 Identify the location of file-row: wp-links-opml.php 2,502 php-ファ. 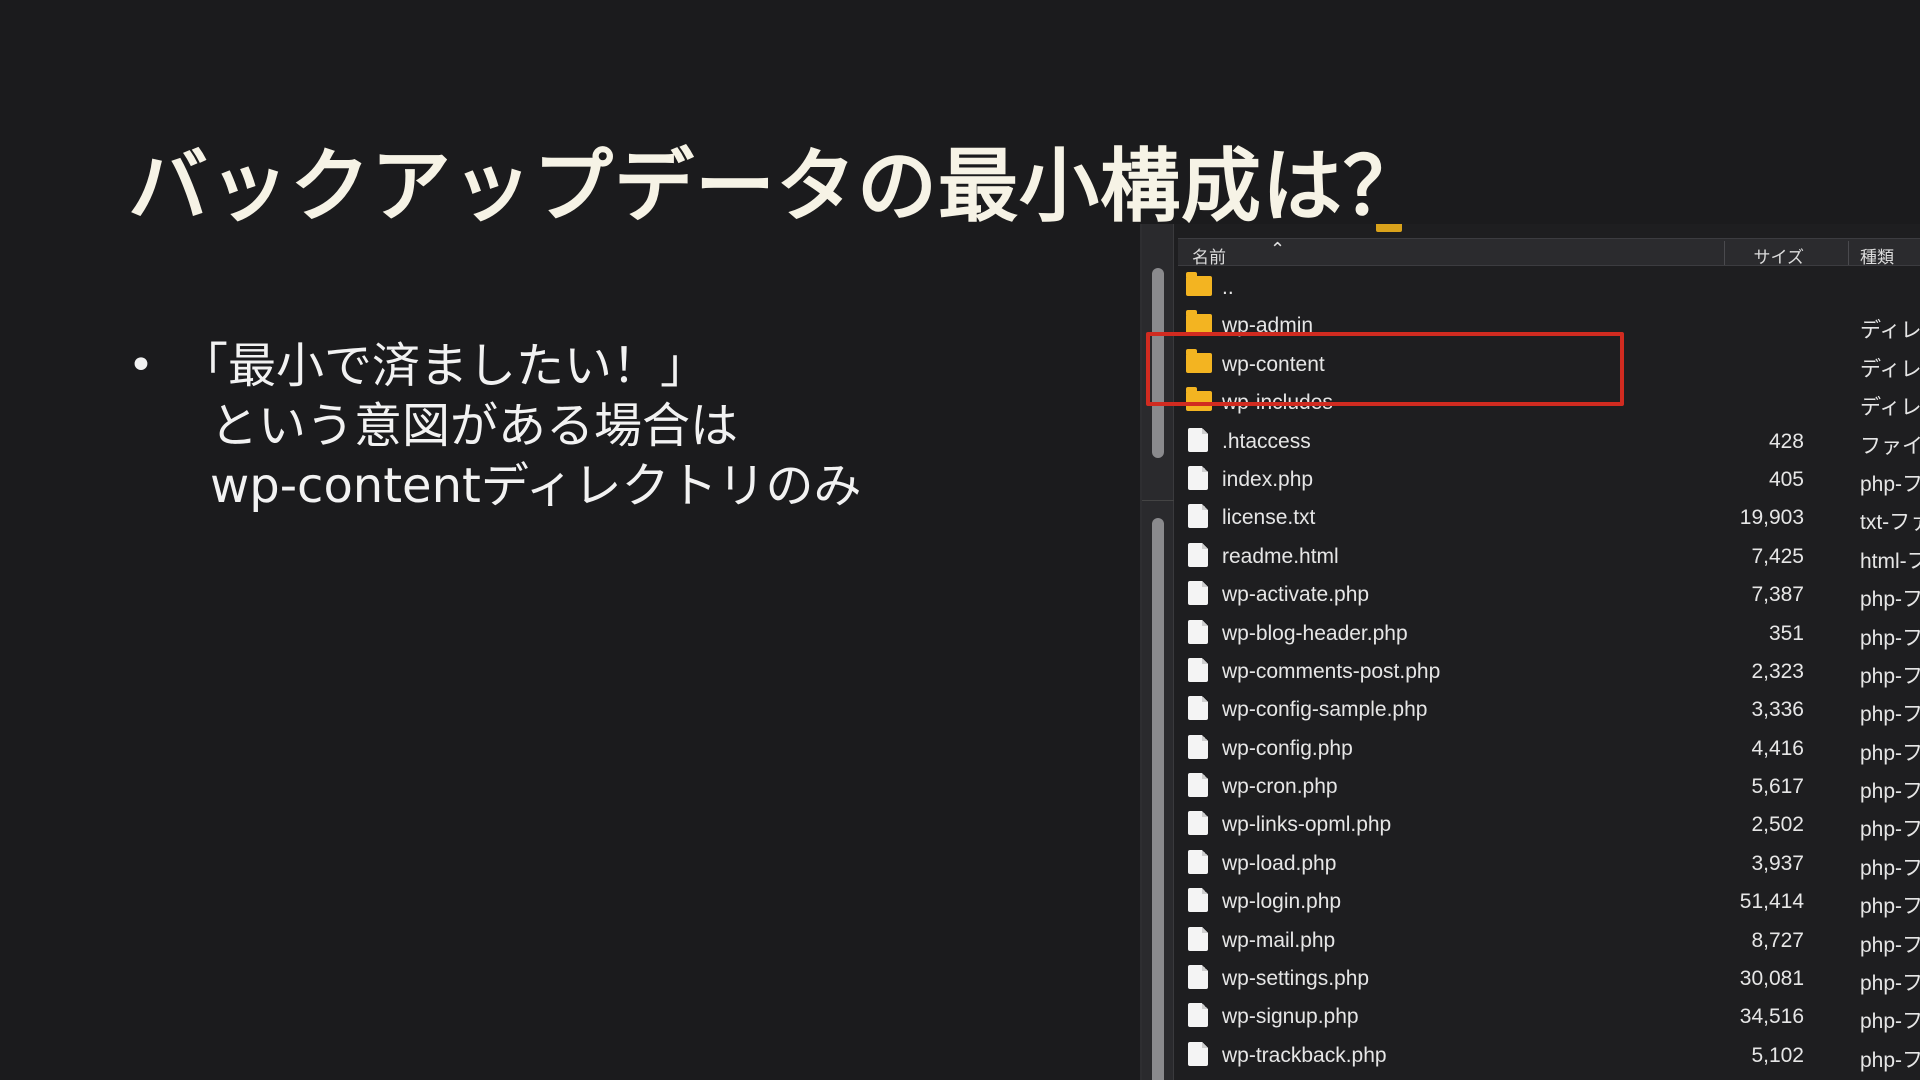
(1549, 824).